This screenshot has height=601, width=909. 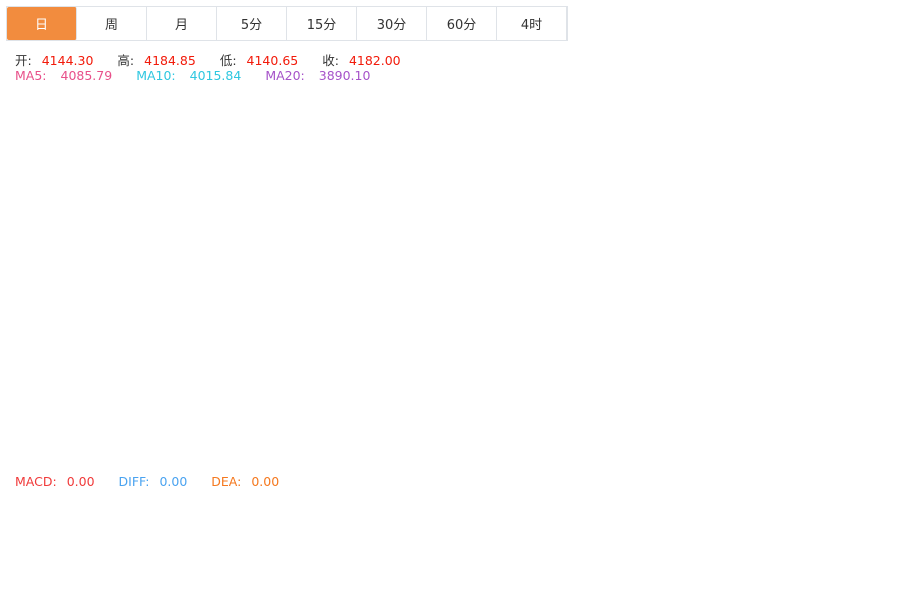 What do you see at coordinates (42, 23) in the screenshot?
I see `tab-0: 日` at bounding box center [42, 23].